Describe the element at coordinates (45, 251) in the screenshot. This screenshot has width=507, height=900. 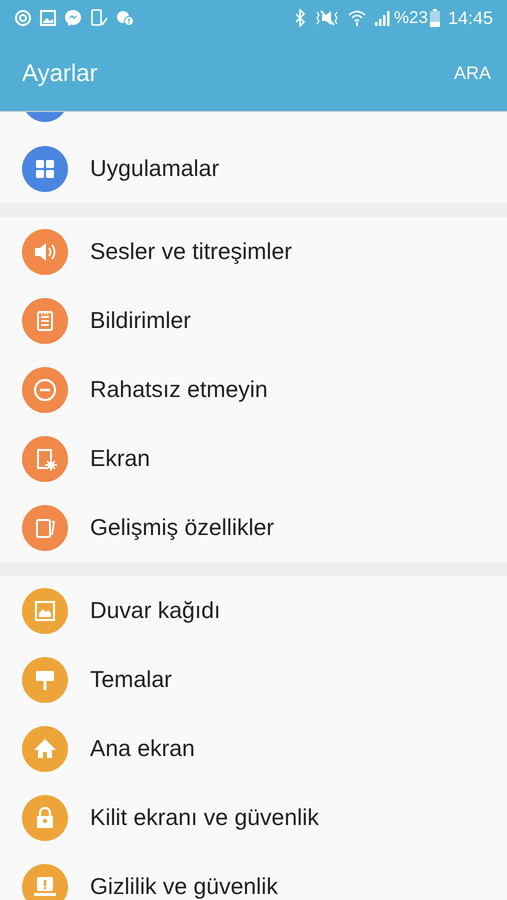
I see `speaker-icon` at that location.